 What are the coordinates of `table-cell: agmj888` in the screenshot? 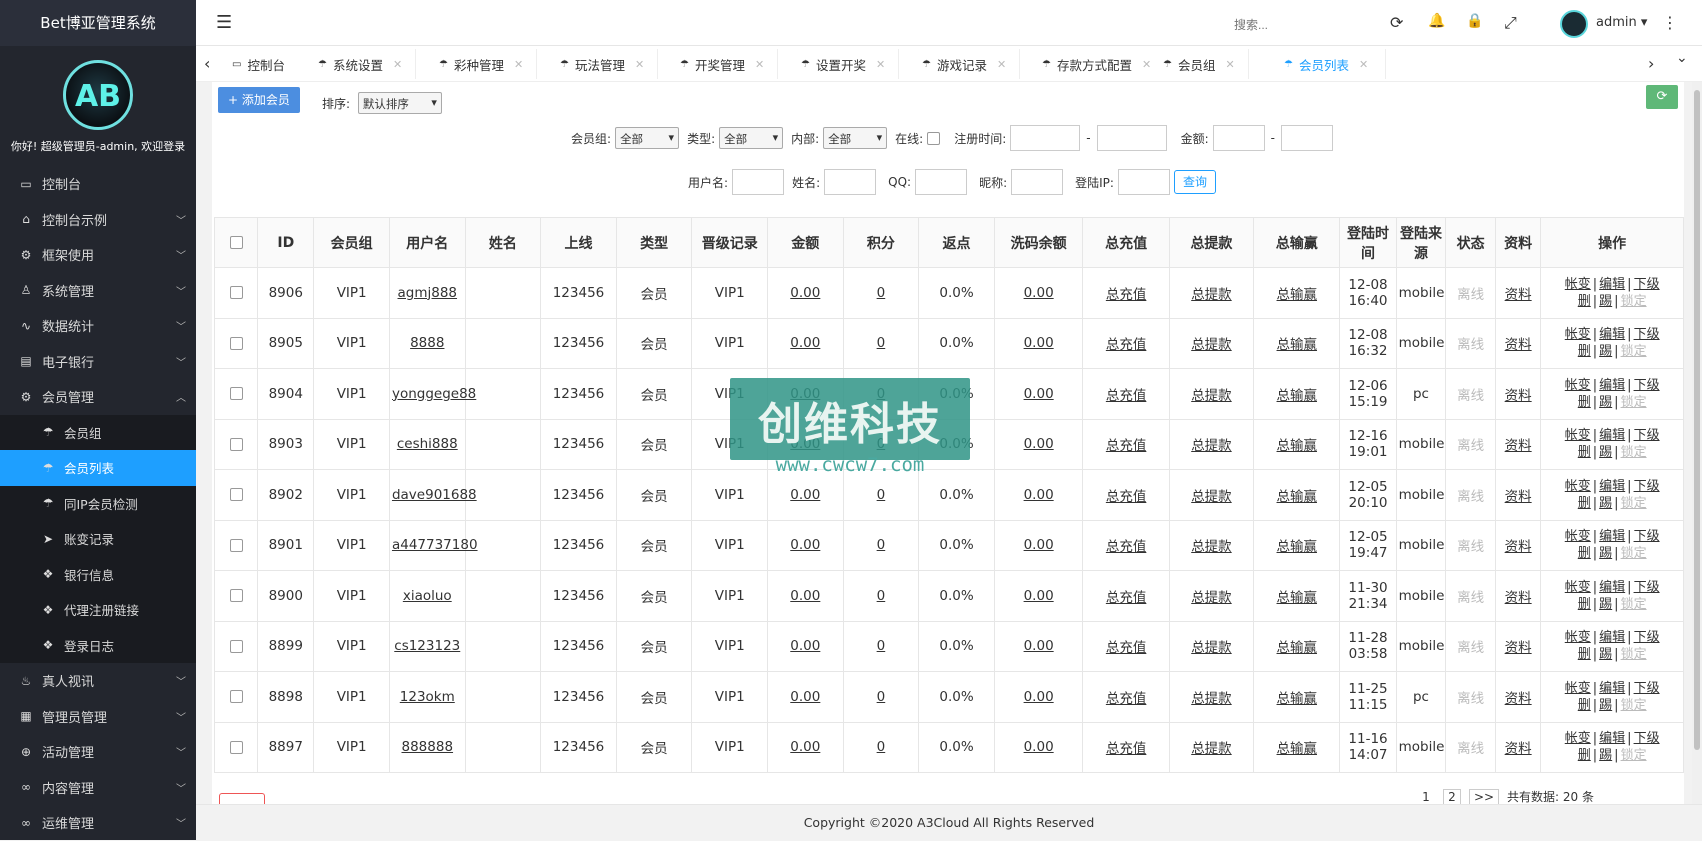 It's located at (427, 293).